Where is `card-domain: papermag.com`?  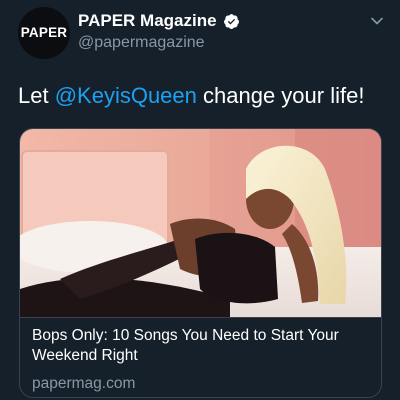 card-domain: papermag.com is located at coordinates (200, 384).